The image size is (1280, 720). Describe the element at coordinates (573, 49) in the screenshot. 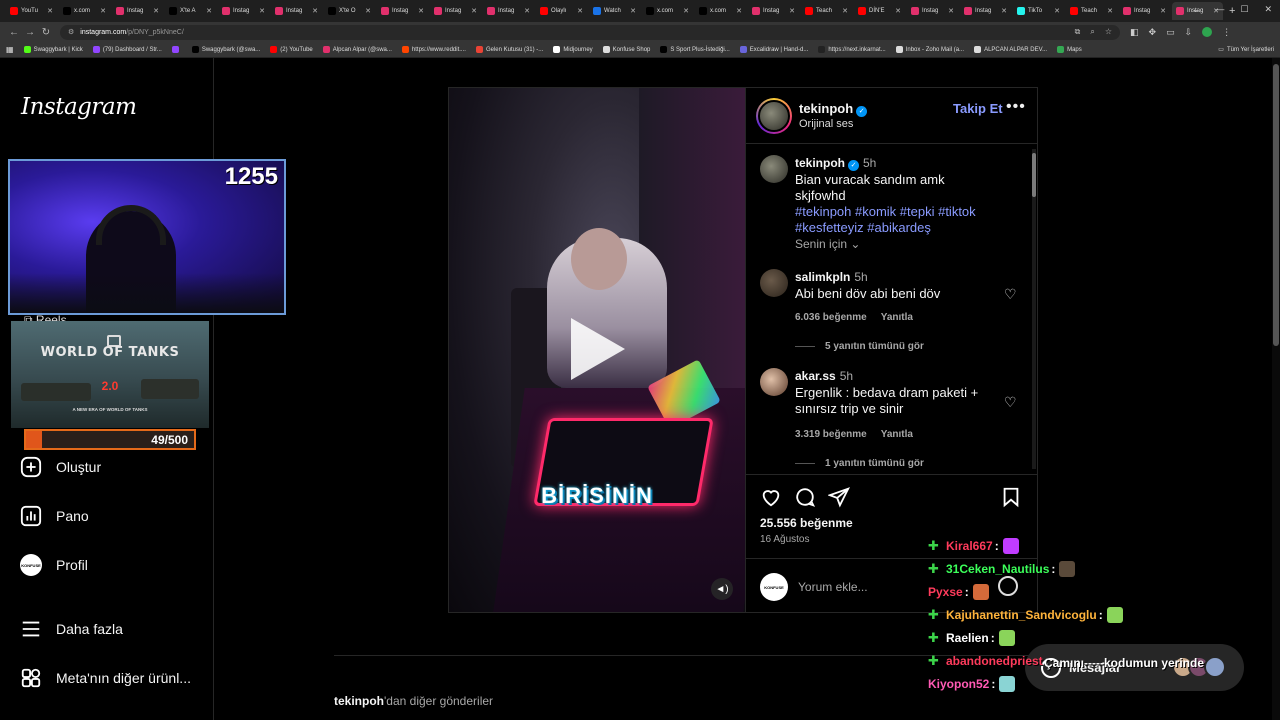

I see `bookmark-item: Midjourney` at that location.